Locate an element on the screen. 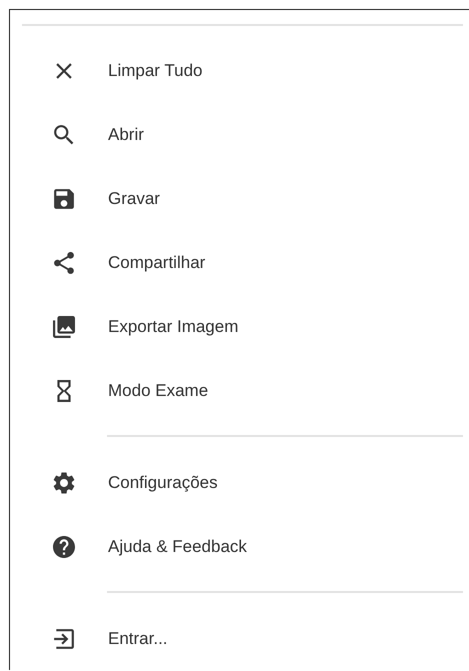  menu-item: Configurações is located at coordinates (239, 483).